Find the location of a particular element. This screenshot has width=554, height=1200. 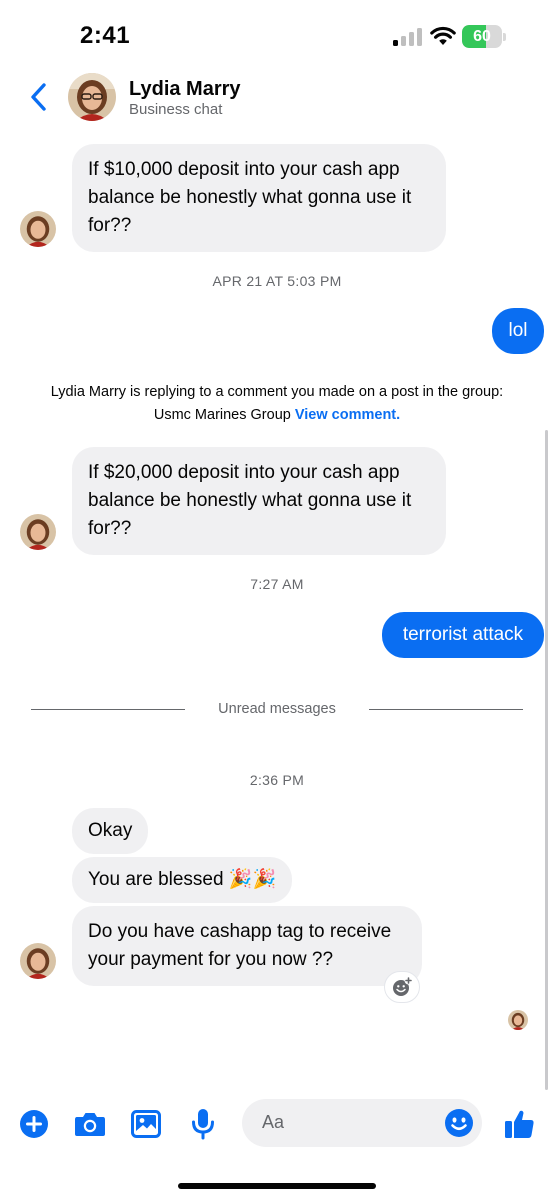

image-icon is located at coordinates (146, 1124).